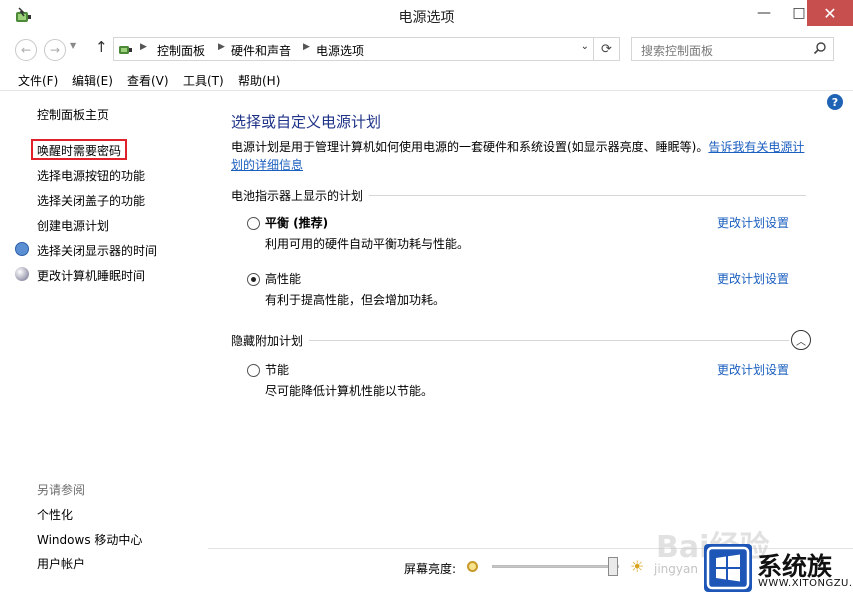 Image resolution: width=853 pixels, height=598 pixels. Describe the element at coordinates (101, 47) in the screenshot. I see `up-button: ↑` at that location.